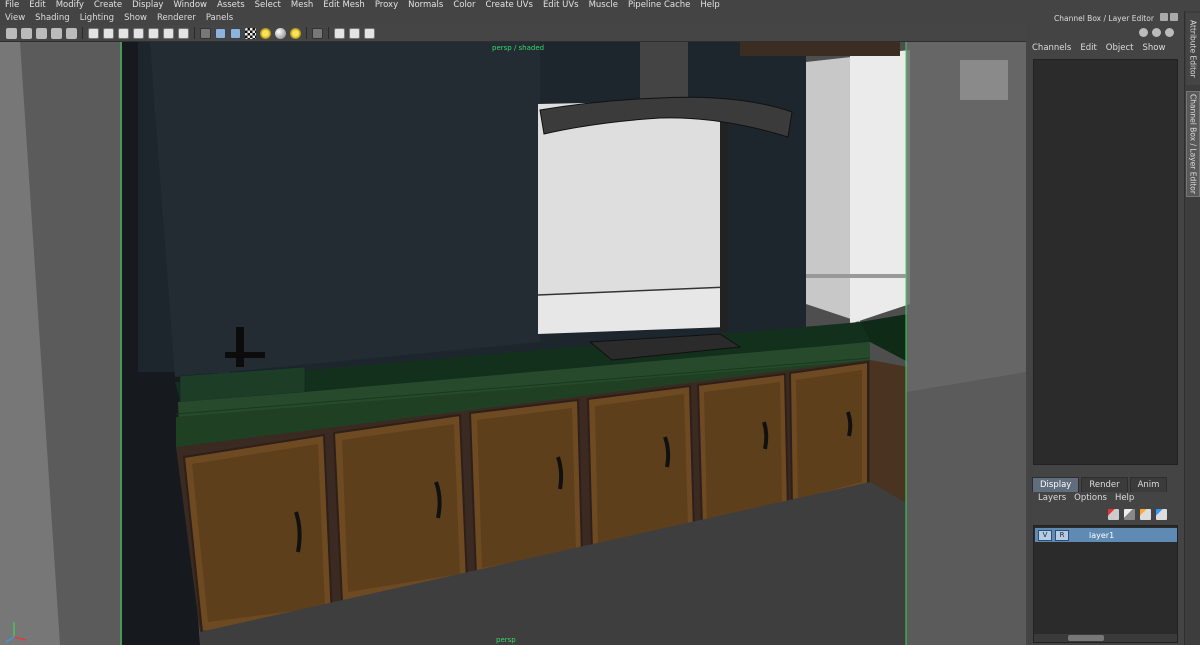 This screenshot has height=645, width=1200. What do you see at coordinates (464, 5) in the screenshot?
I see `menu-color: Color` at bounding box center [464, 5].